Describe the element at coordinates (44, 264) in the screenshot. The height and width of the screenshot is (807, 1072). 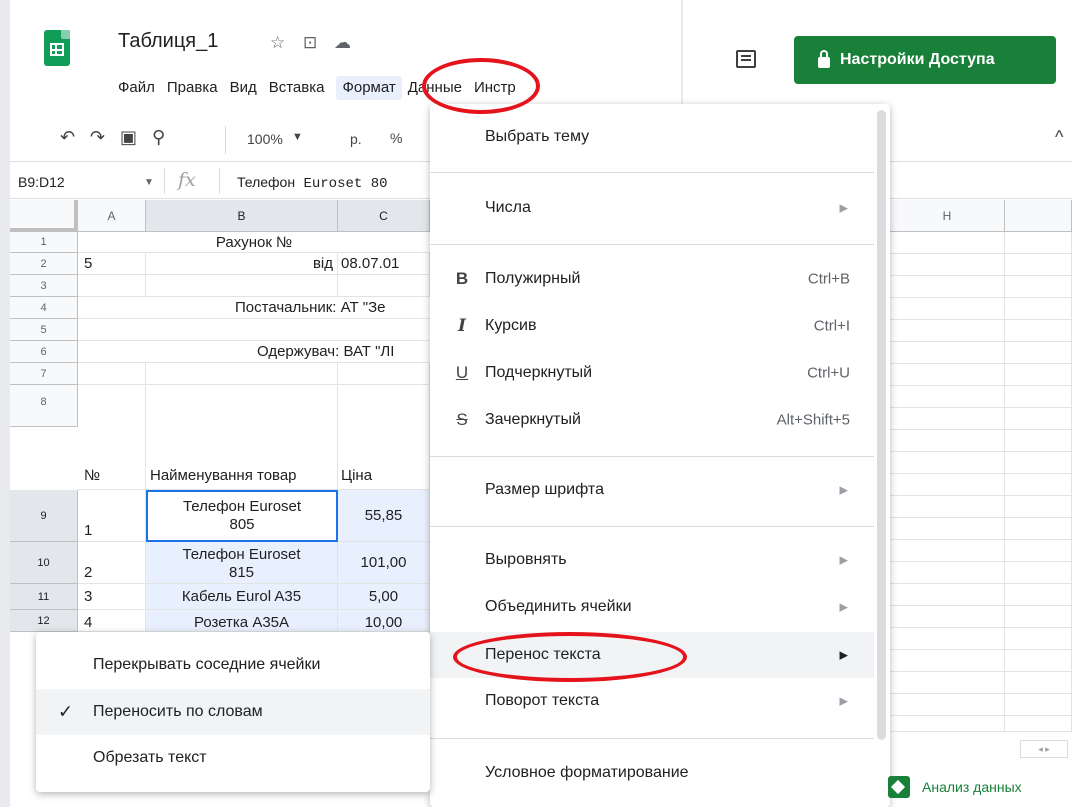
I see `row-header: 2` at that location.